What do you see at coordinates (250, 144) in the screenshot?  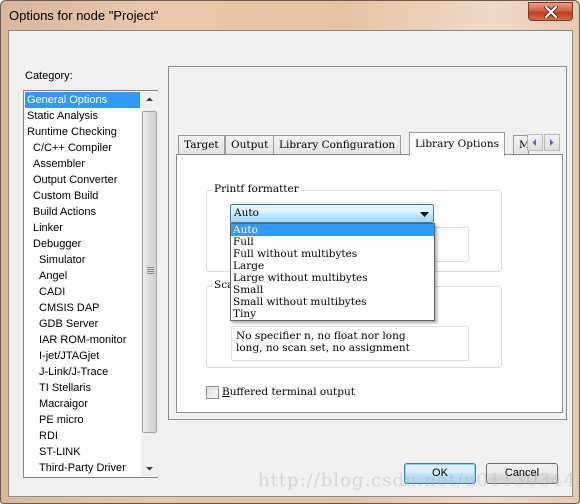 I see `tab-output: Output` at bounding box center [250, 144].